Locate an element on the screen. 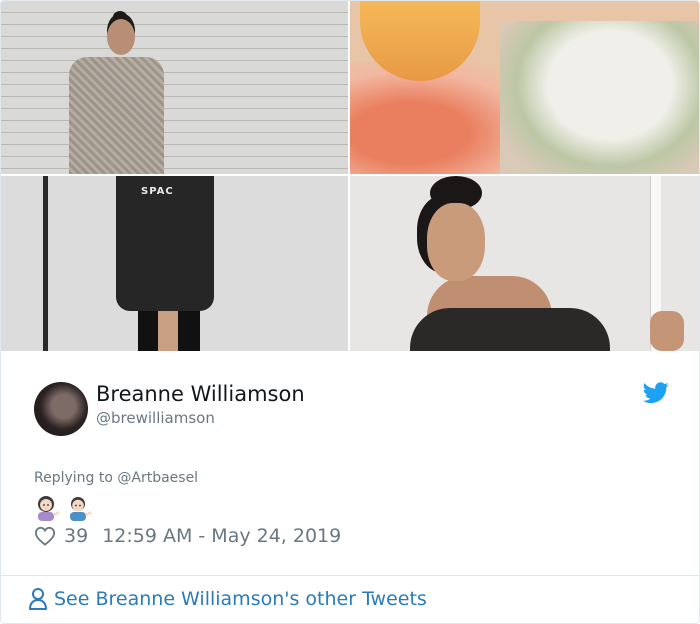 This screenshot has height=624, width=700. see-other-tweets-link: See Breanne Williamson's other Tweets is located at coordinates (227, 599).